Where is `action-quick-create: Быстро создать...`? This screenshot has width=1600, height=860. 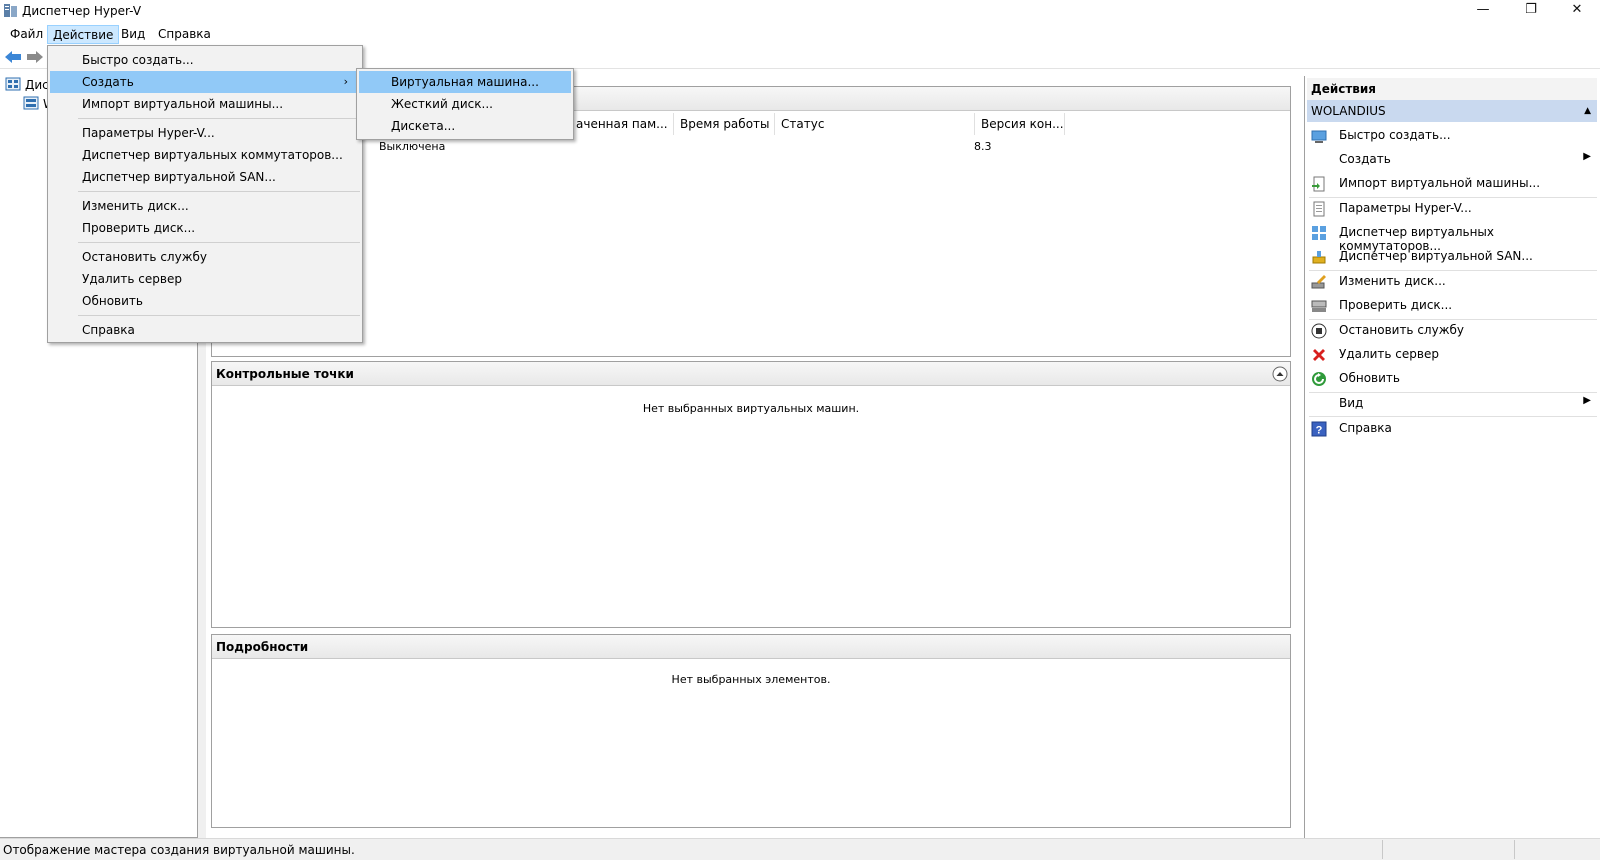 action-quick-create: Быстро создать... is located at coordinates (1453, 136).